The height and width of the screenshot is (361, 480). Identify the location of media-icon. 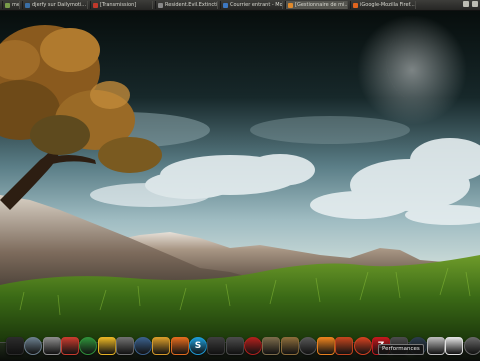
(344, 346).